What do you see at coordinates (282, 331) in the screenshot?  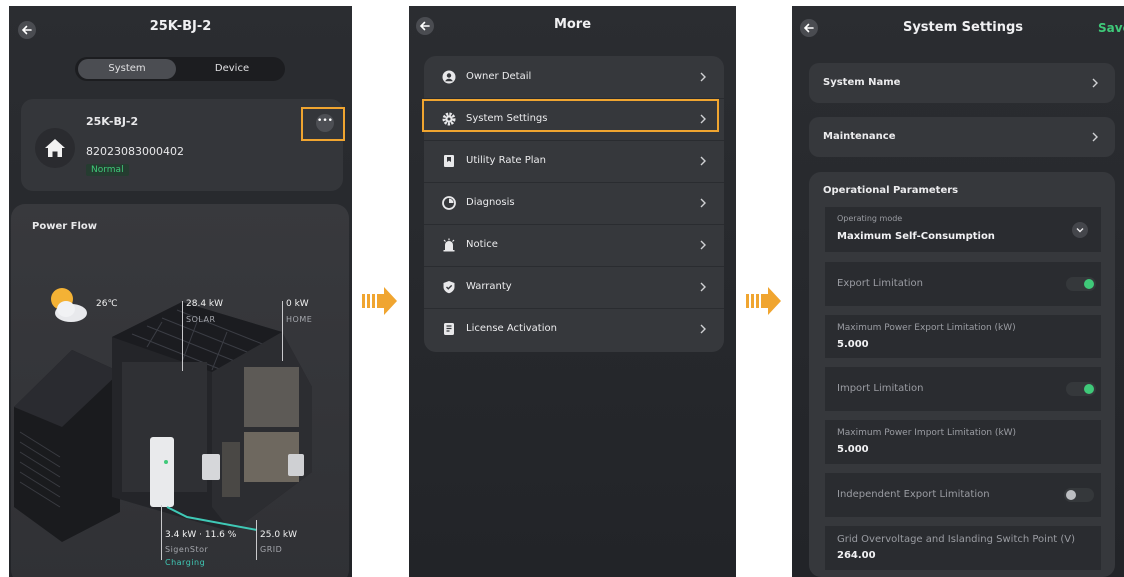 I see `home-connector-line` at bounding box center [282, 331].